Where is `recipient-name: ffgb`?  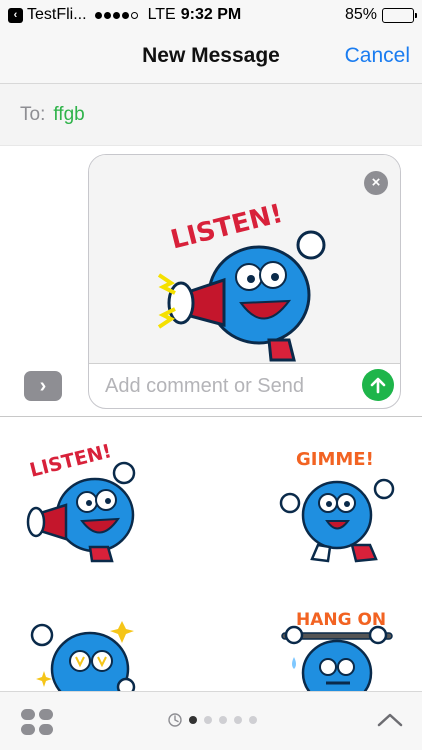 recipient-name: ffgb is located at coordinates (68, 115).